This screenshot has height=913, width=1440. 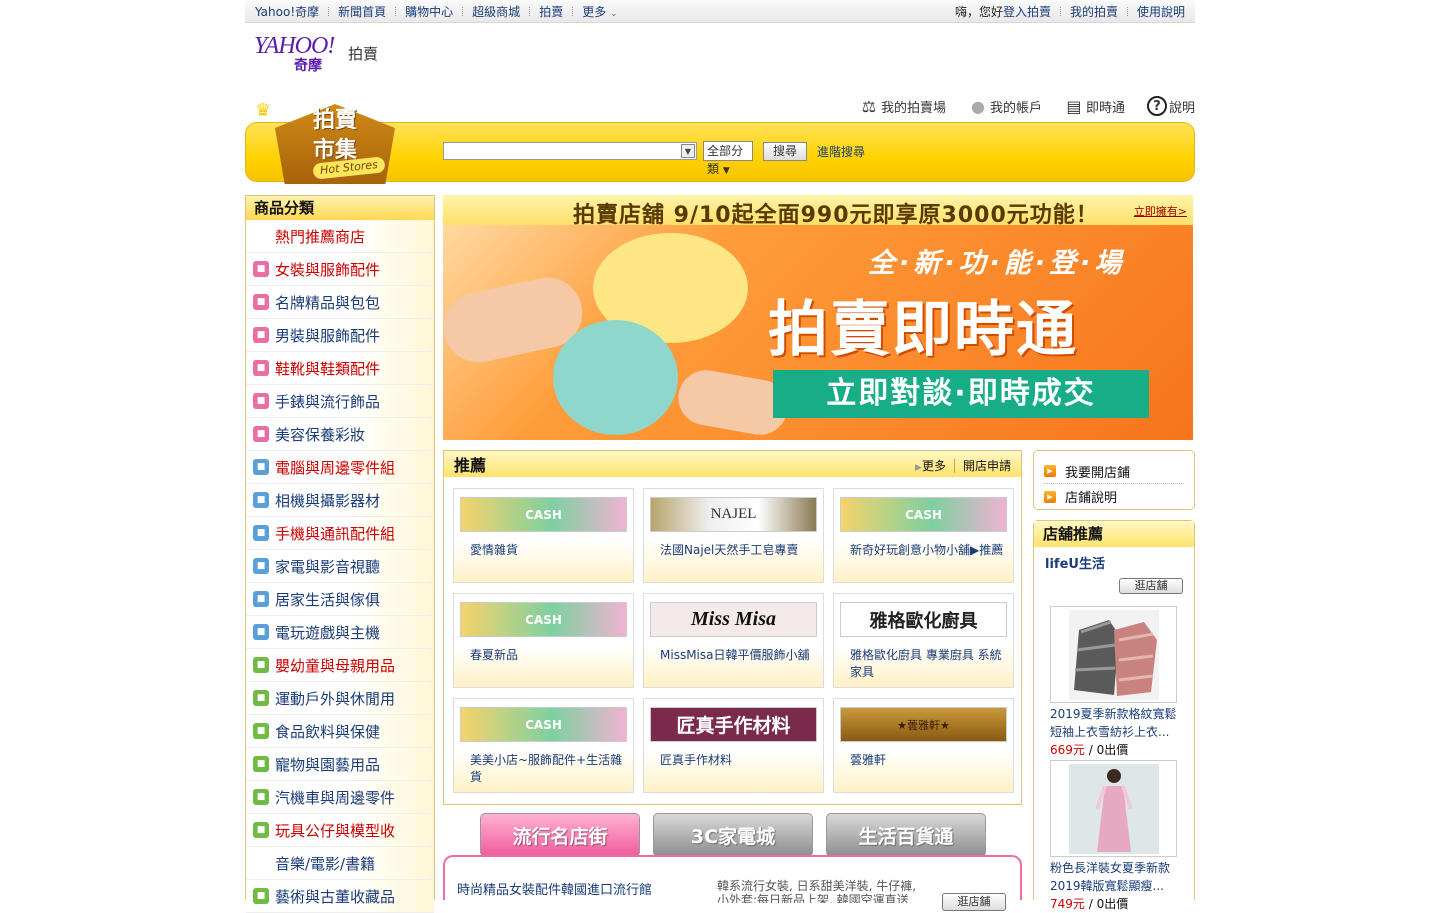 What do you see at coordinates (1161, 11) in the screenshot?
I see `help-link: 使用說明` at bounding box center [1161, 11].